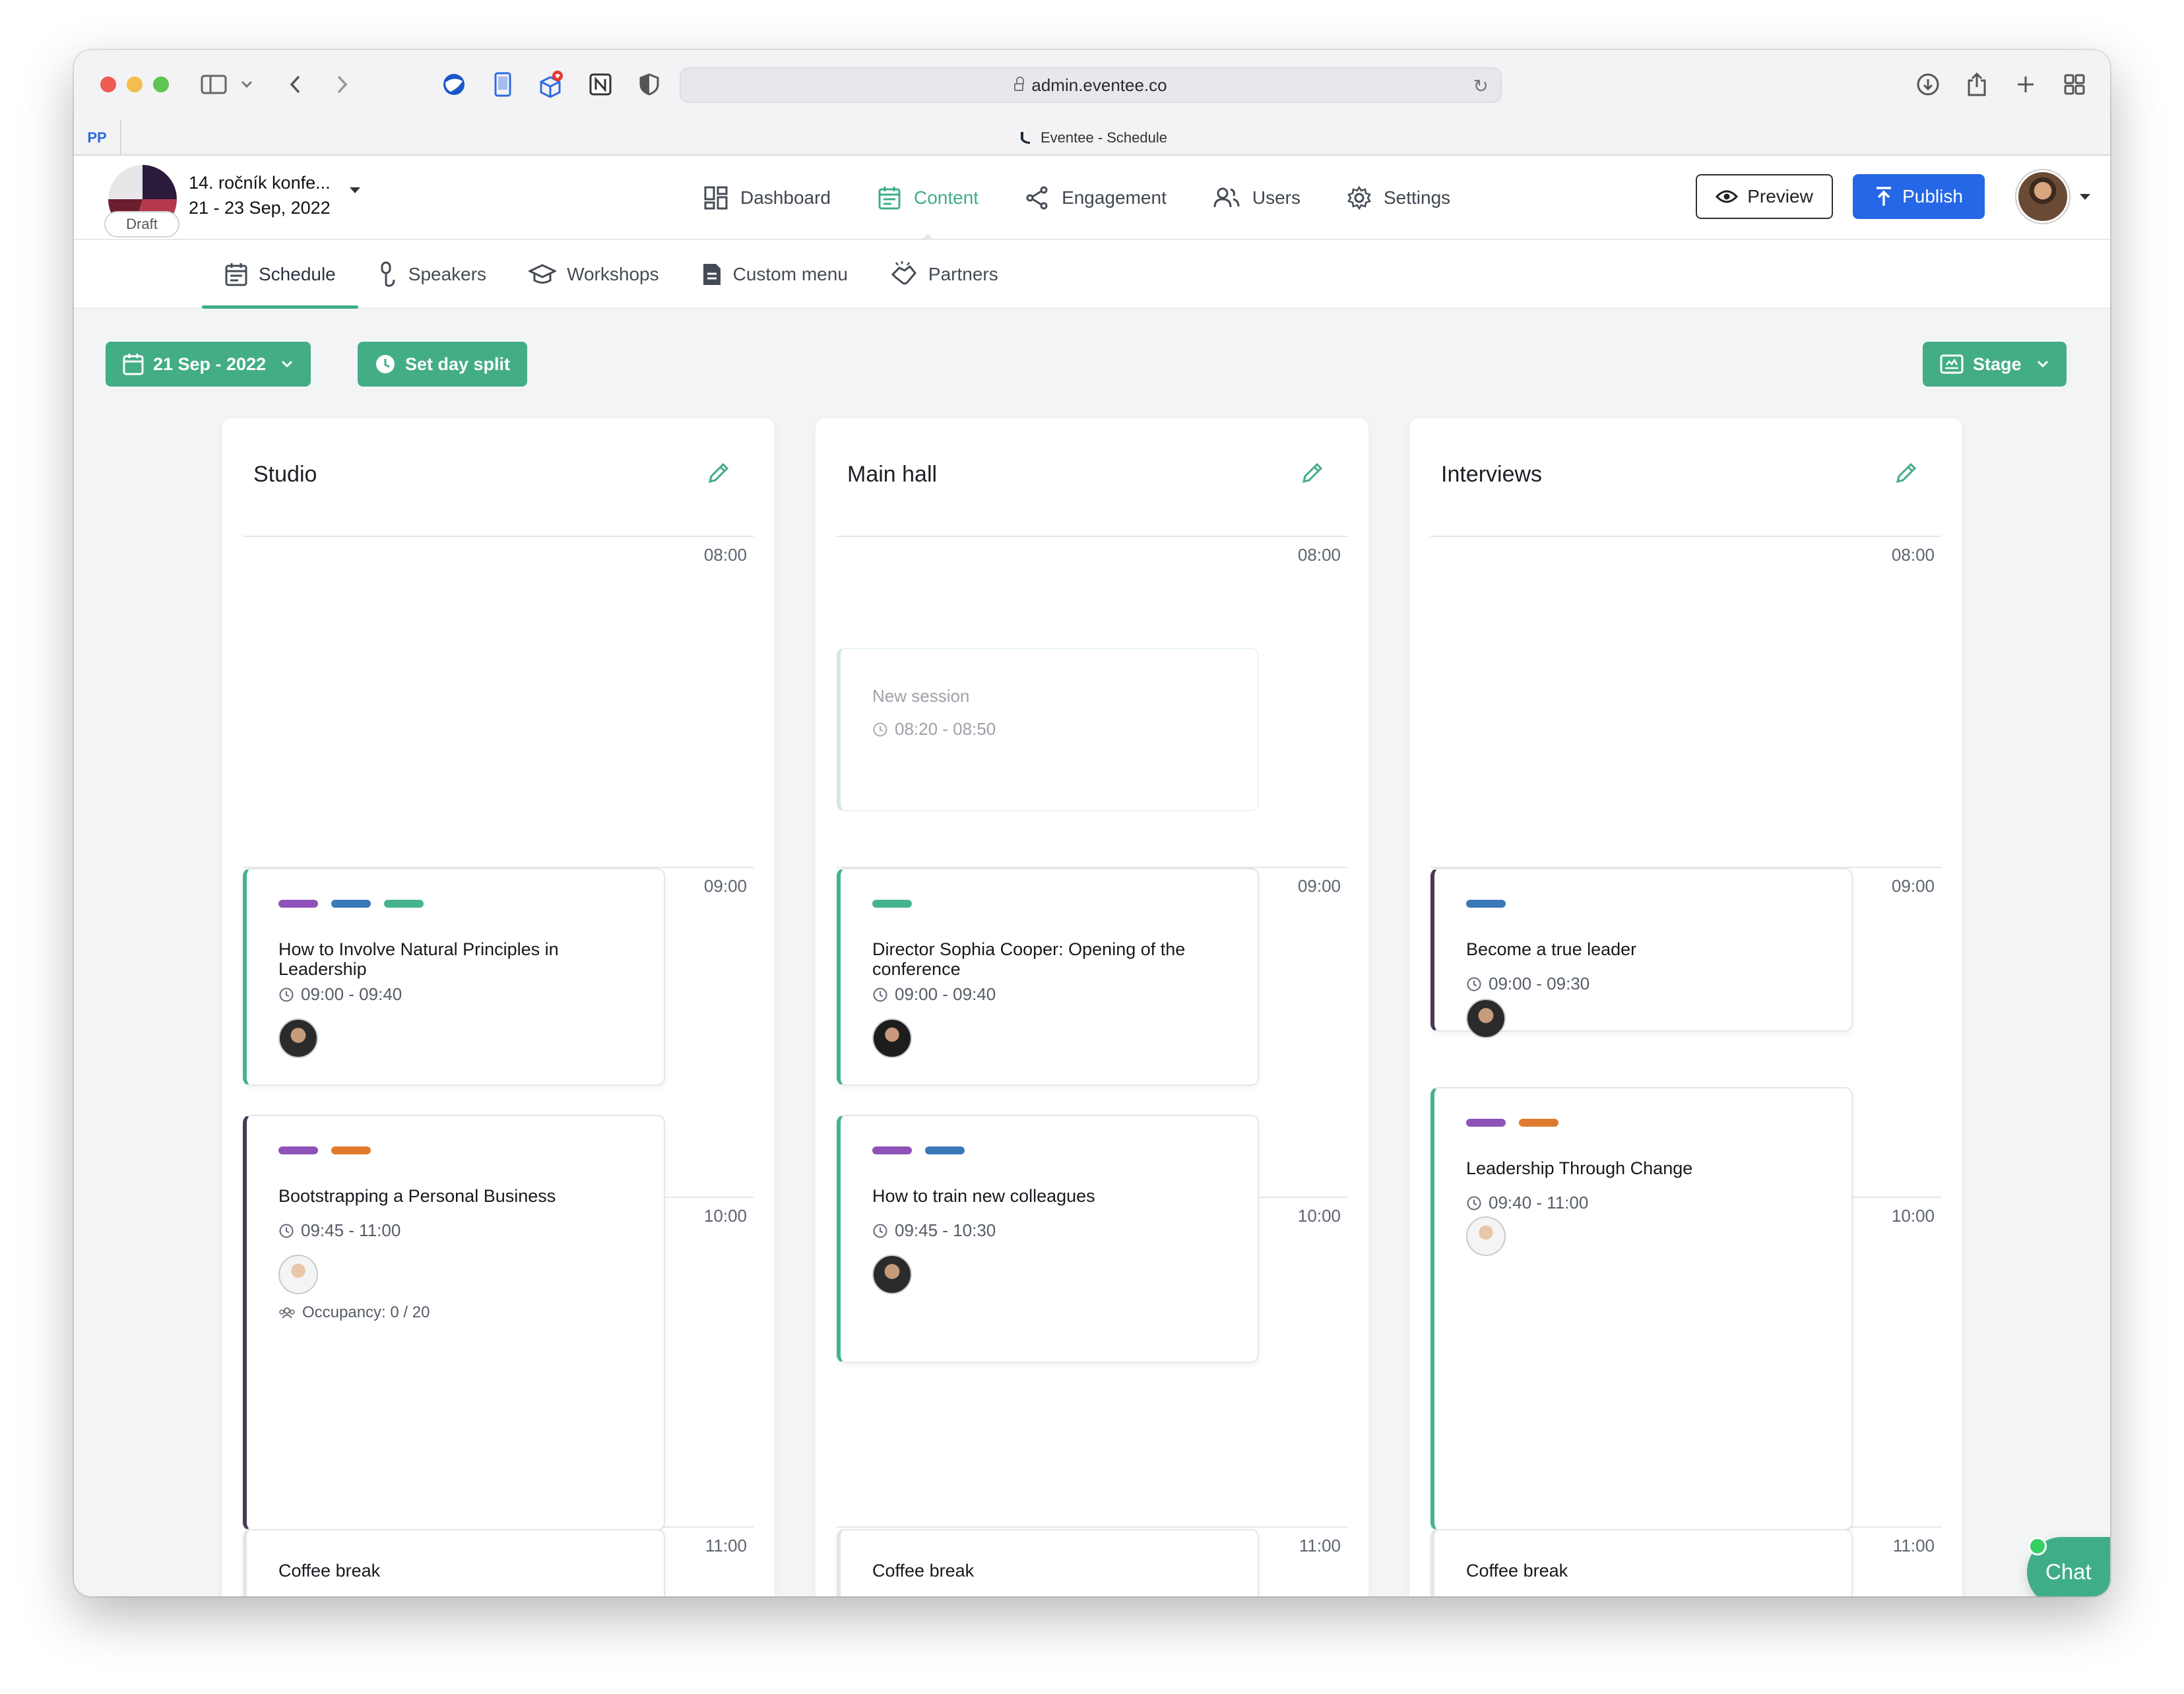  Describe the element at coordinates (934, 1230) in the screenshot. I see `session-time: 09:45 - 10:30` at that location.